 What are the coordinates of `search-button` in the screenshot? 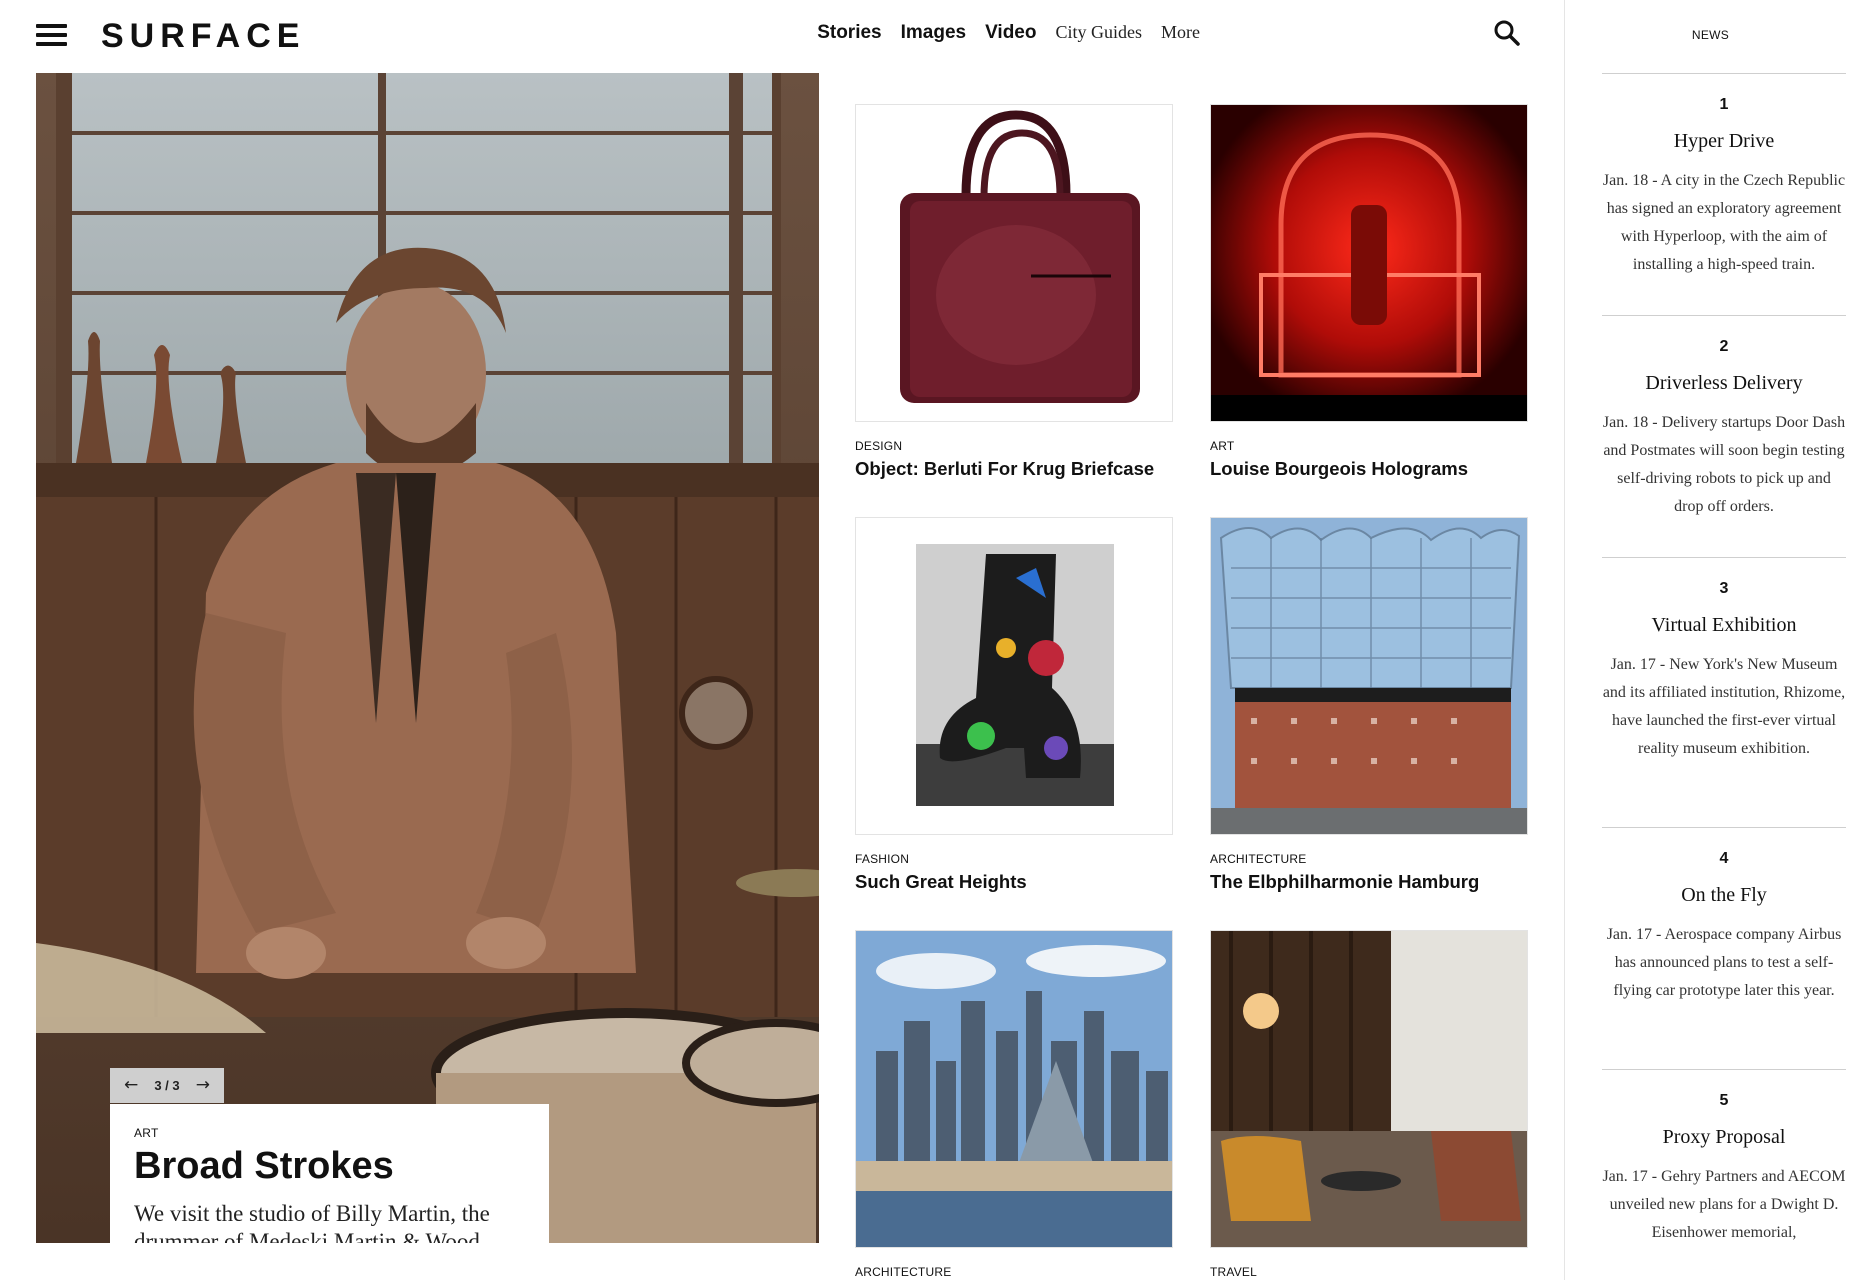 It's located at (1507, 33).